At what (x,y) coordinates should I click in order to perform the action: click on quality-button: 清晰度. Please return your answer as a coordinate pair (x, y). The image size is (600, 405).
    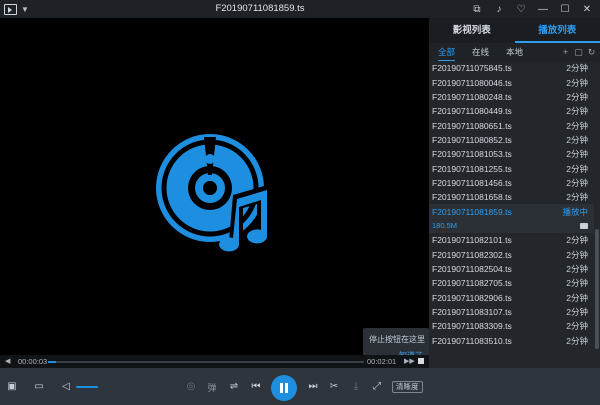
    Looking at the image, I should click on (407, 387).